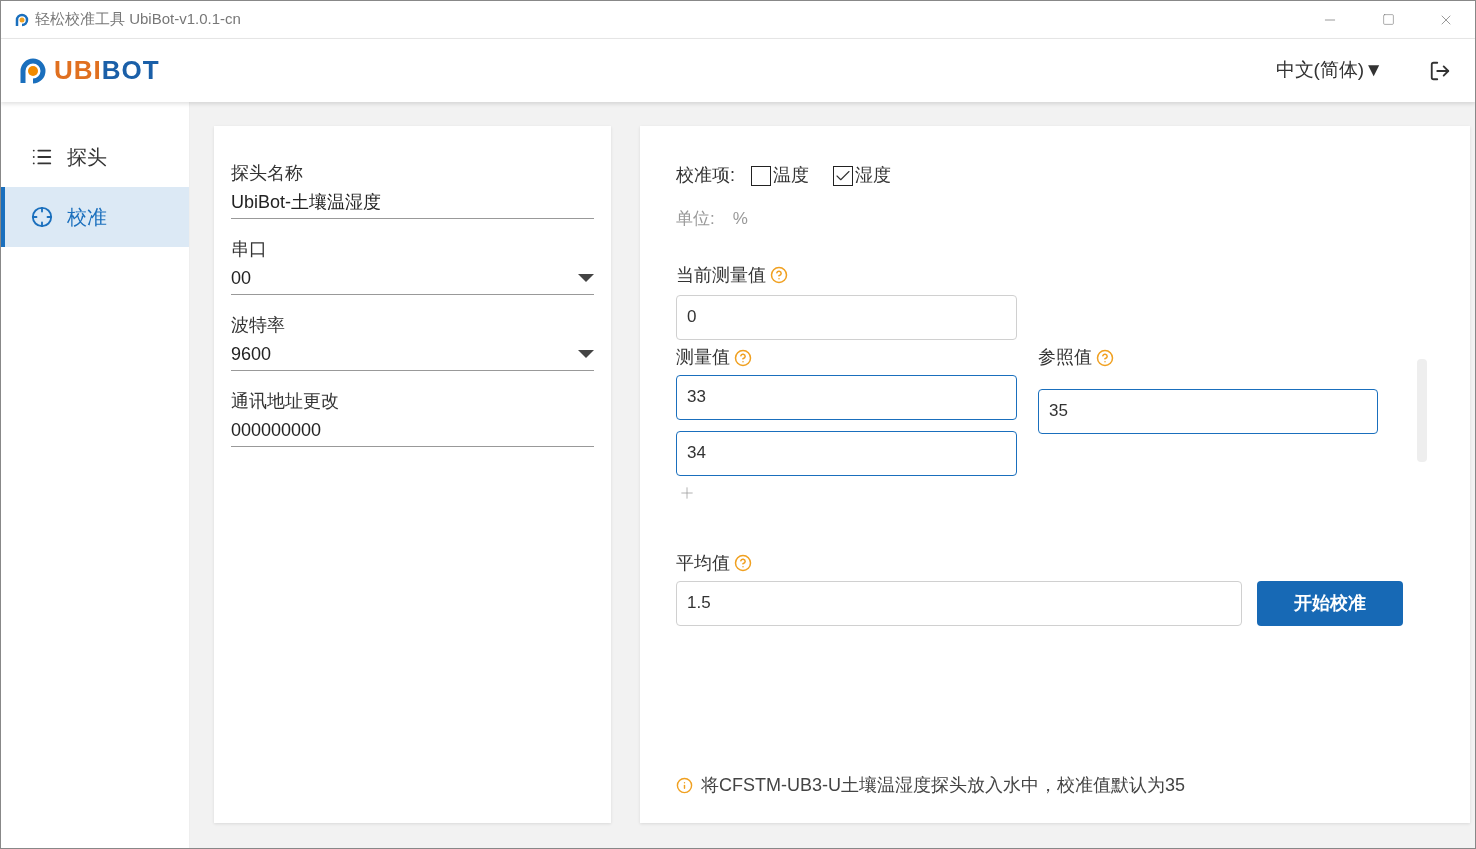 Image resolution: width=1476 pixels, height=849 pixels. I want to click on checkbox-label: 温度, so click(791, 175).